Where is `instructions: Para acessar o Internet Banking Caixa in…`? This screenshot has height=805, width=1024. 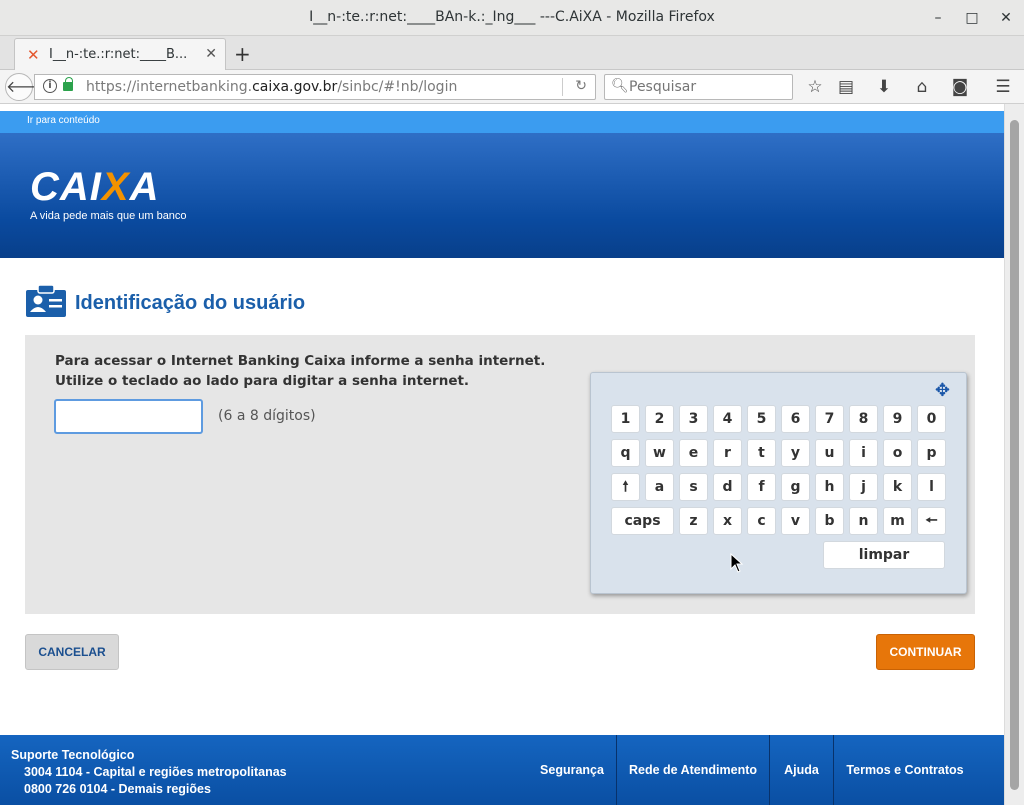
instructions: Para acessar o Internet Banking Caixa in… is located at coordinates (300, 371).